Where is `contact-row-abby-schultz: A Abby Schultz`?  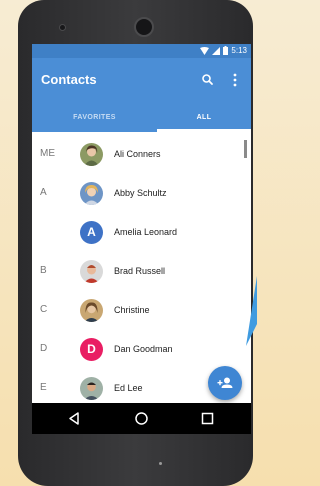
contact-row-abby-schultz: A Abby Schultz is located at coordinates (141, 193).